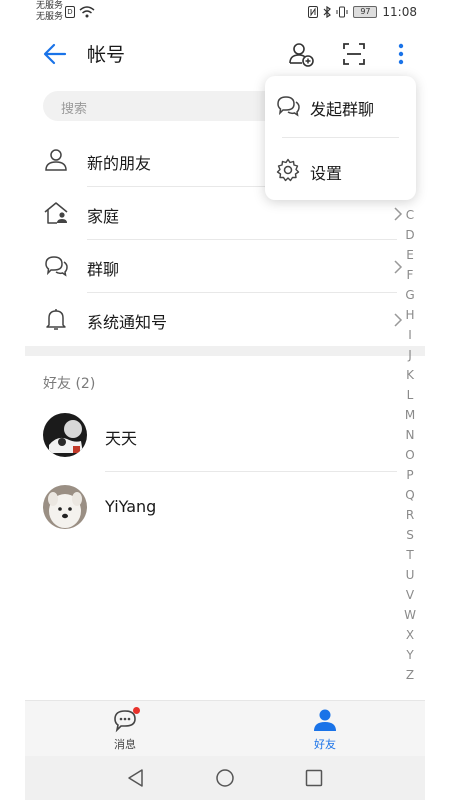 The height and width of the screenshot is (800, 450). Describe the element at coordinates (225, 351) in the screenshot. I see `section-divider` at that location.